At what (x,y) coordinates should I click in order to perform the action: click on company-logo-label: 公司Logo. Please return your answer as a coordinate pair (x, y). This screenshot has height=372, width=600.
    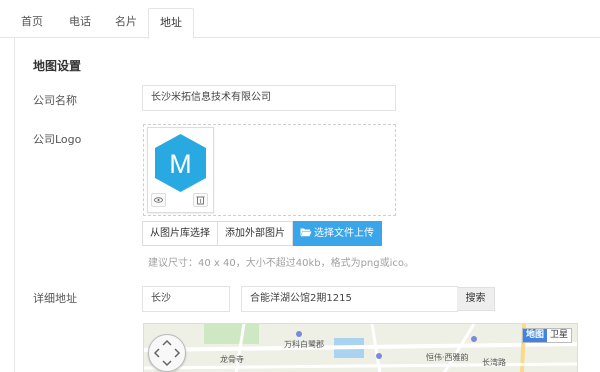
    Looking at the image, I should click on (57, 139).